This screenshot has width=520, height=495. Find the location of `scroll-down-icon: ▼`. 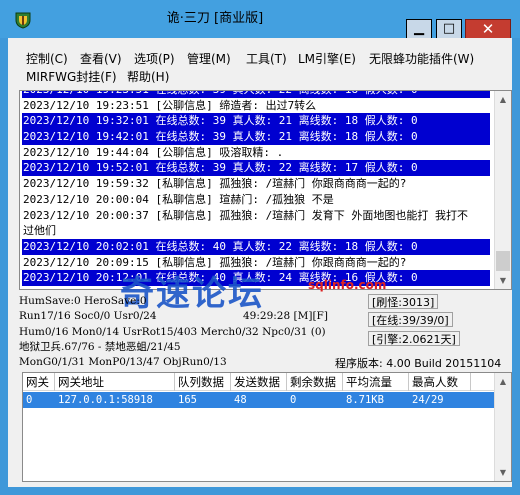

scroll-down-icon: ▼ is located at coordinates (503, 280).